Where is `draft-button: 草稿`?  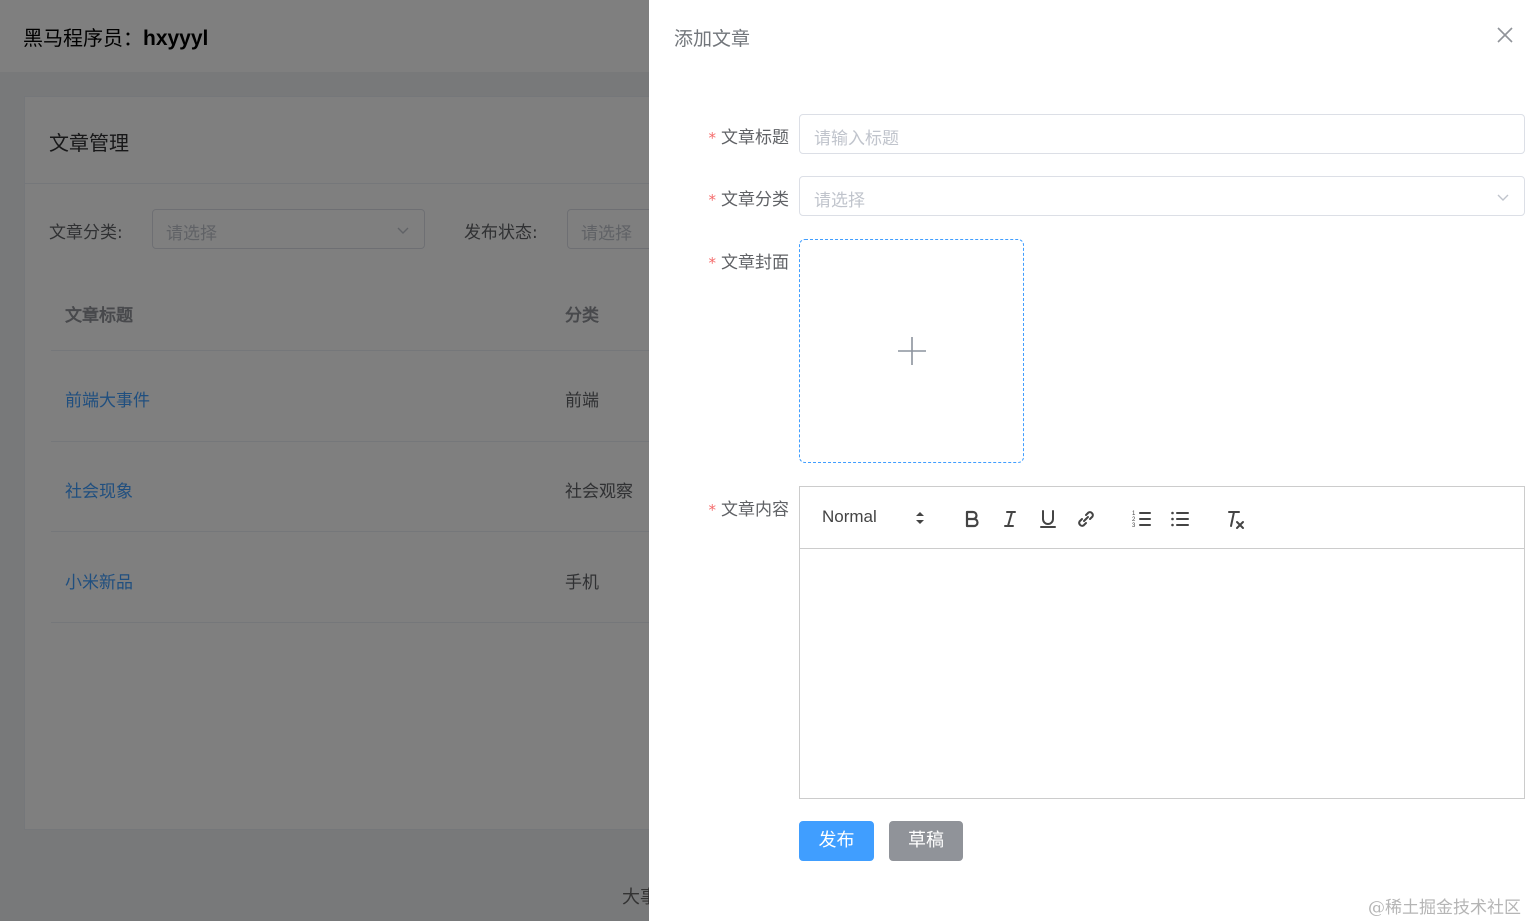
draft-button: 草稿 is located at coordinates (926, 841).